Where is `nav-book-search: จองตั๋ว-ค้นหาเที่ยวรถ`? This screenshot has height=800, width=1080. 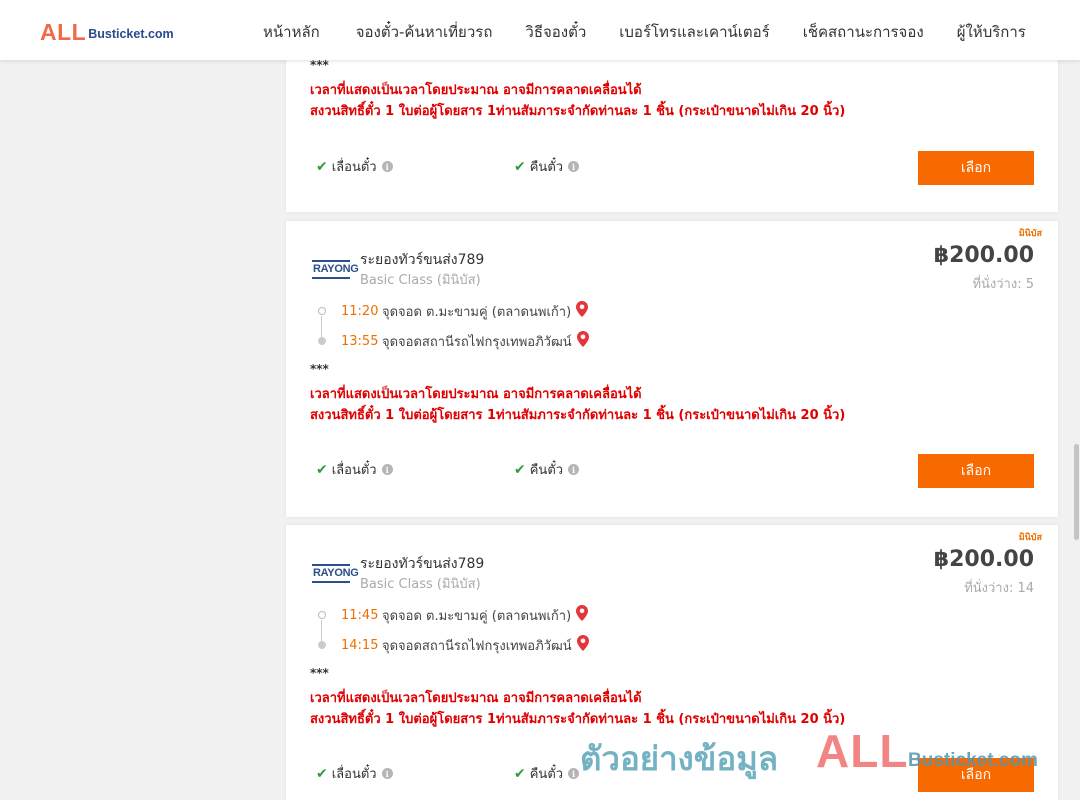
nav-book-search: จองตั๋ว-ค้นหาเที่ยวรถ is located at coordinates (424, 32).